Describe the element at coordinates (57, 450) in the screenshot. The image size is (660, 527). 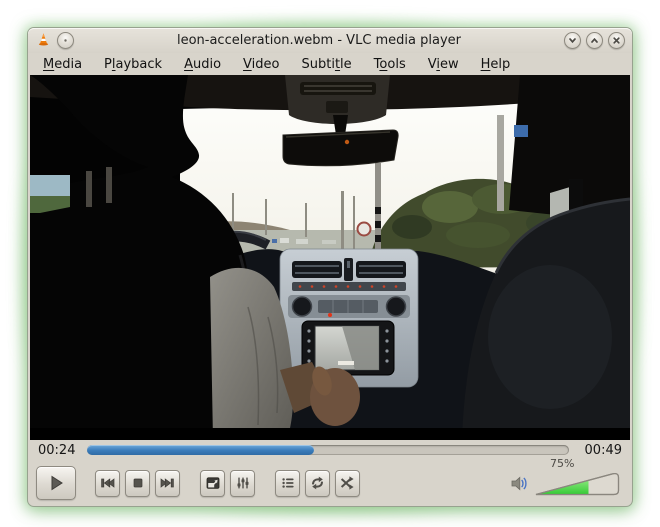
I see `elapsed-time: 00:24` at that location.